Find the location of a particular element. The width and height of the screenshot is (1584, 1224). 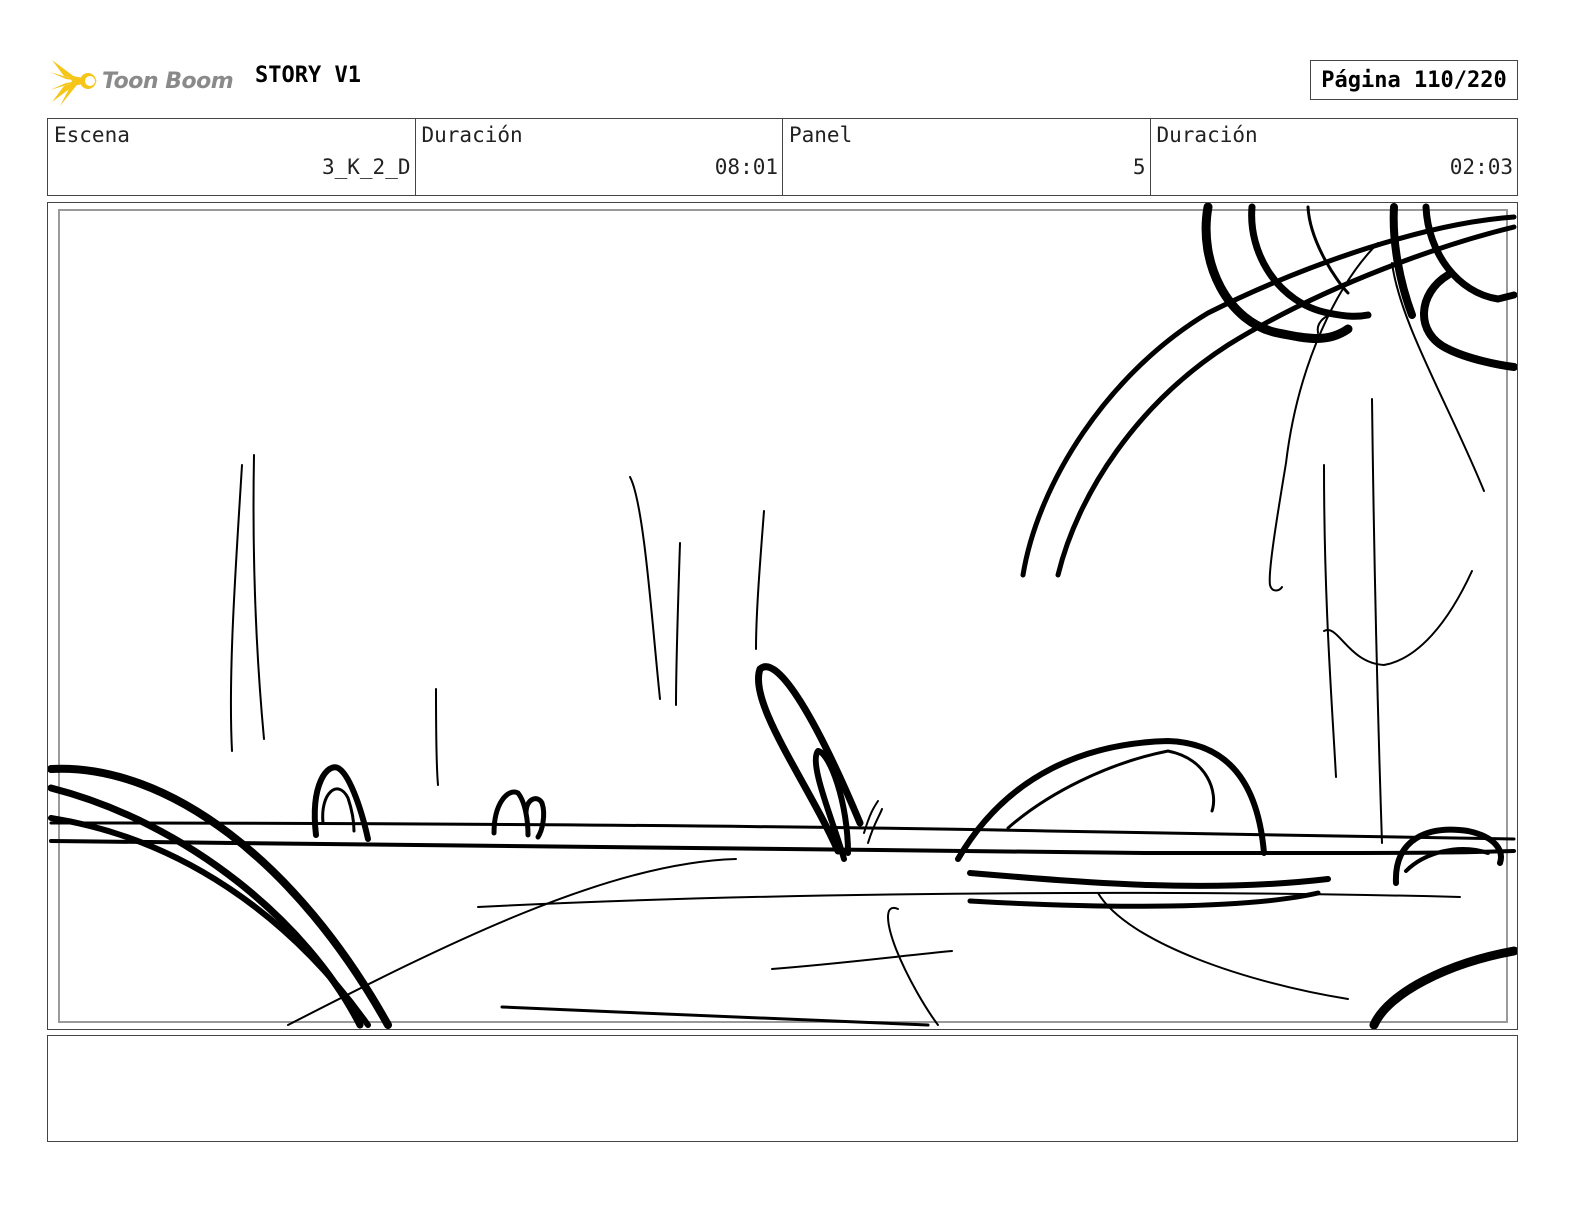

panel-duration-cell: Duración 02:03 is located at coordinates (1334, 157).